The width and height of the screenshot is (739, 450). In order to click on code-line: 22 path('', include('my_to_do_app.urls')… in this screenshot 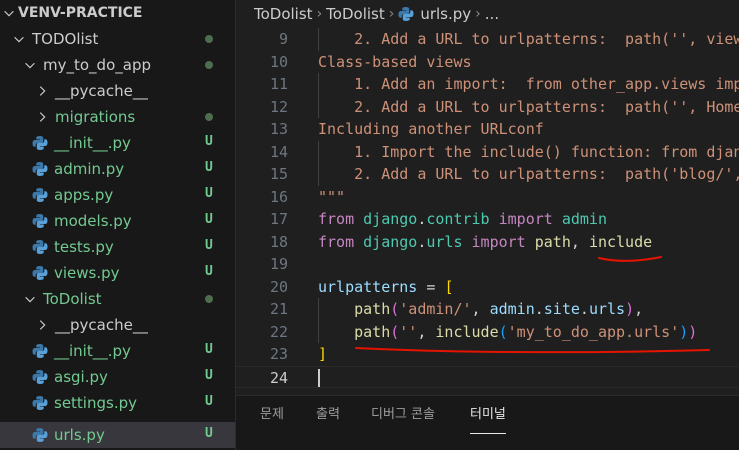, I will do `click(487, 332)`.